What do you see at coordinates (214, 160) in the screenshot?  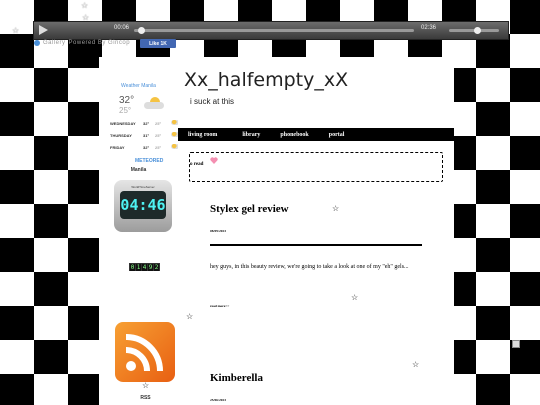 I see `heart-icon` at bounding box center [214, 160].